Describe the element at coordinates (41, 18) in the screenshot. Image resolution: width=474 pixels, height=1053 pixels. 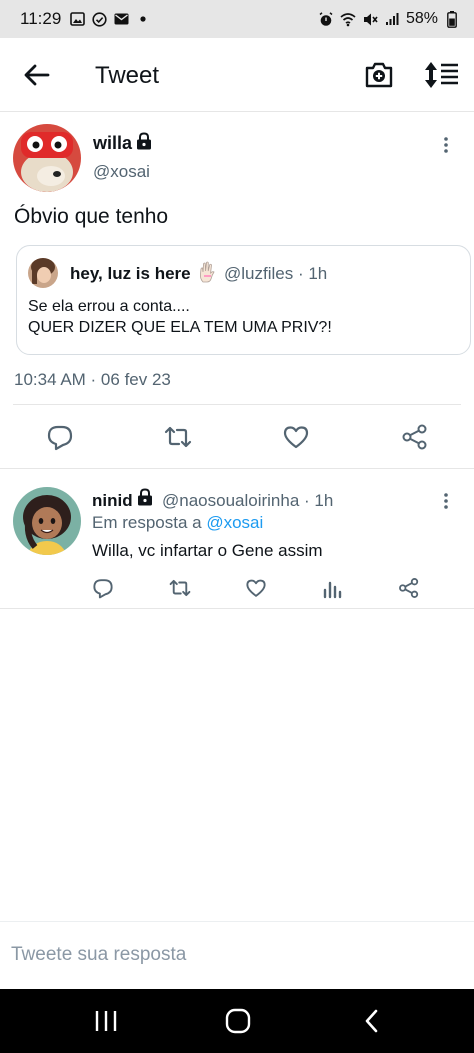
I see `status-time: 11:29` at that location.